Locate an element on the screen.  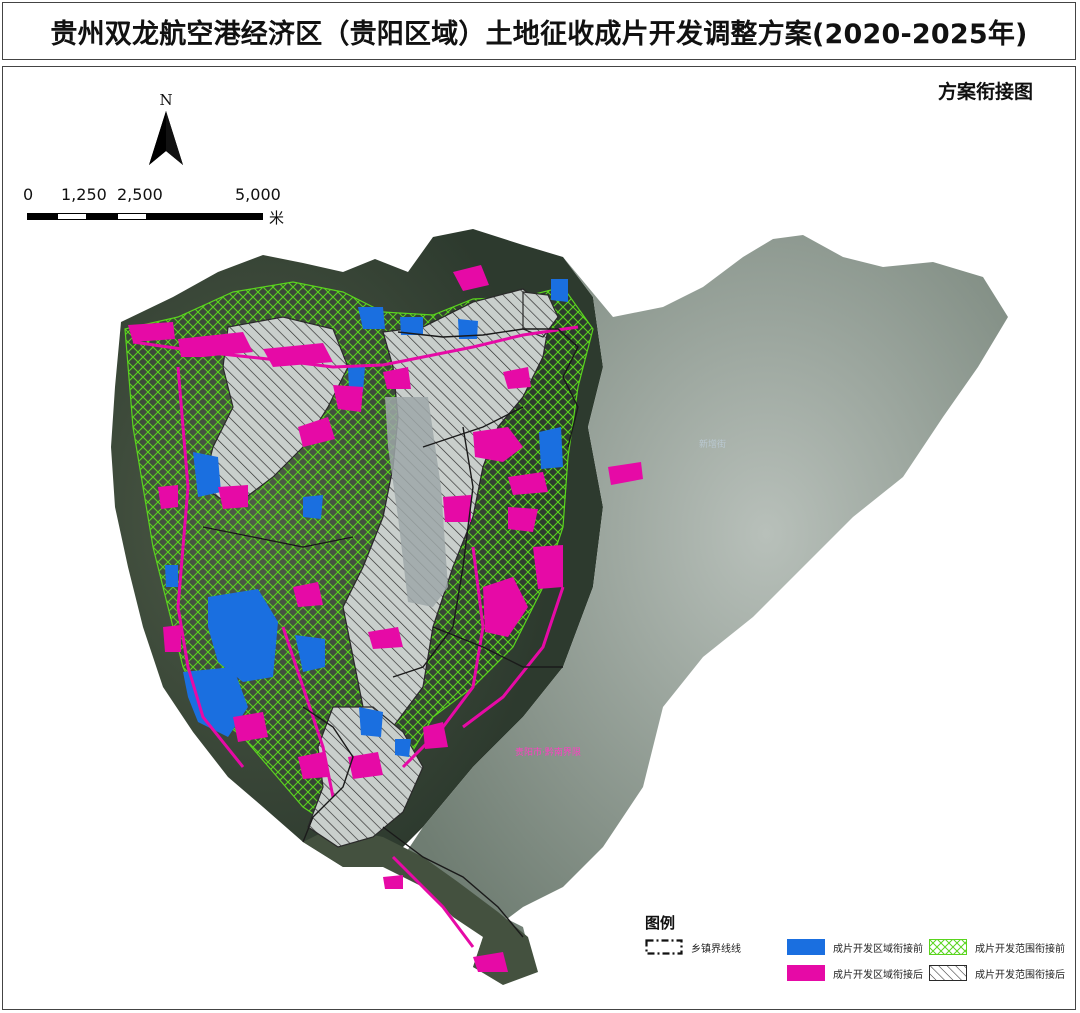
north-label: N is located at coordinates (166, 100).